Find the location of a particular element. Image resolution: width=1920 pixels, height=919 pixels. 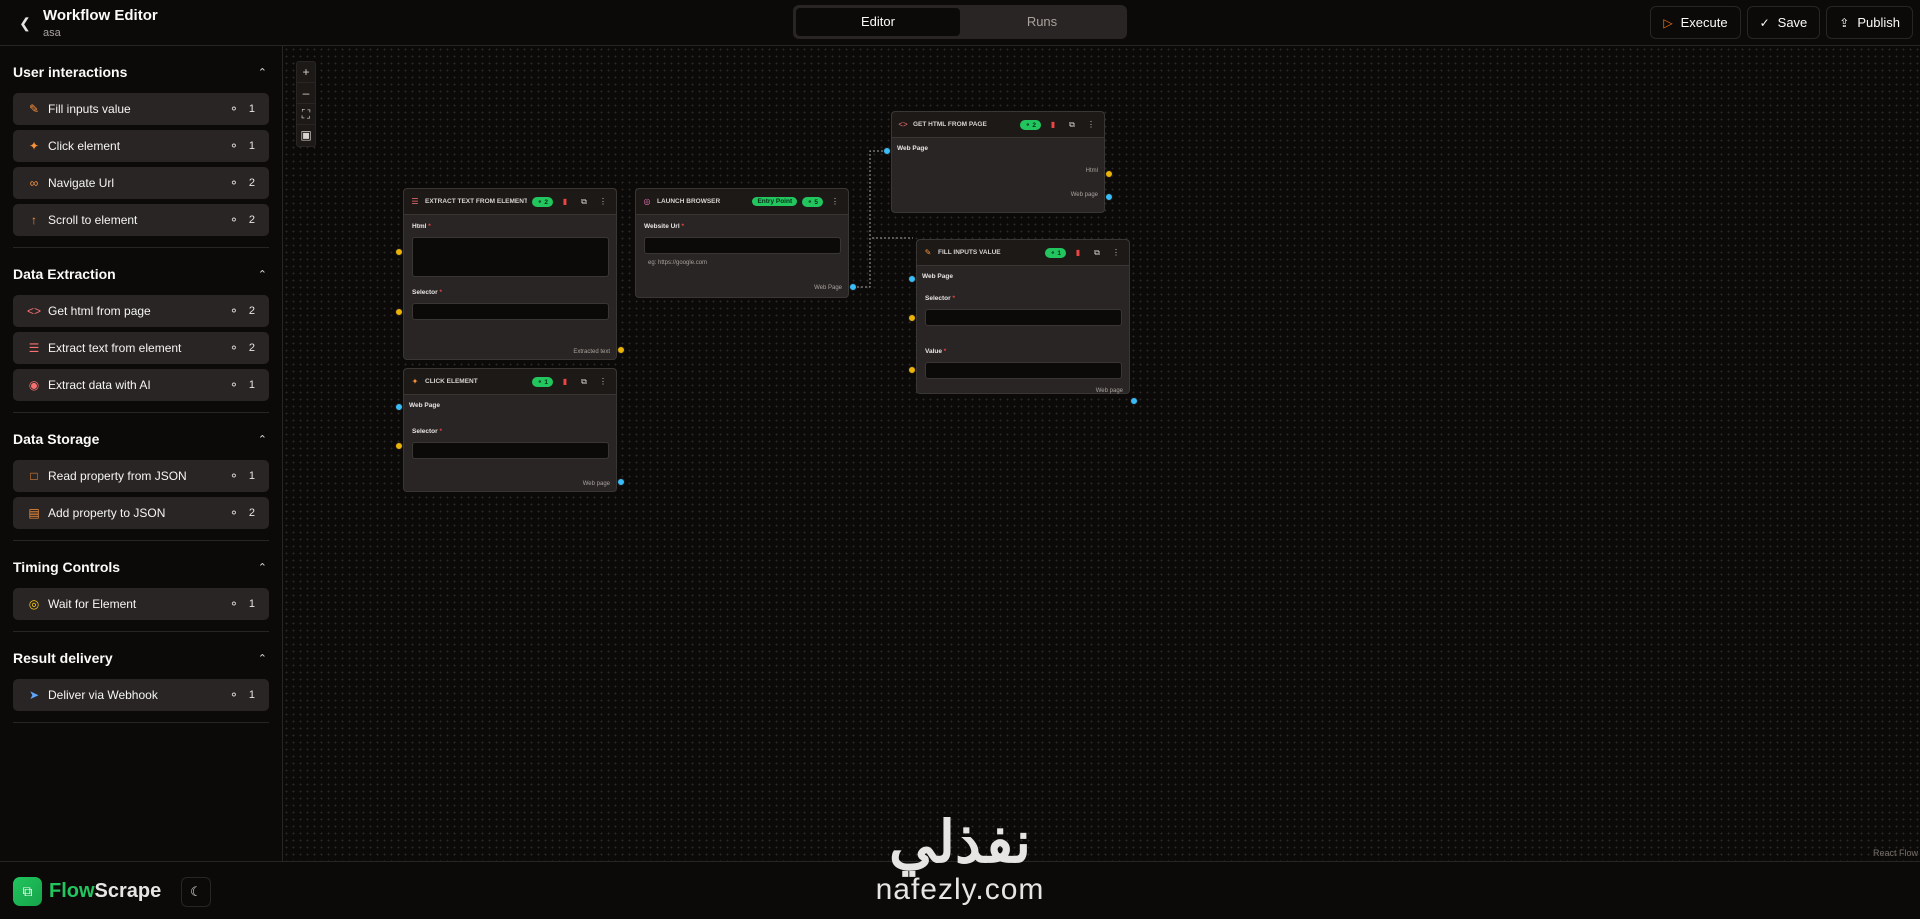

send-icon: ➤ is located at coordinates (34, 695).